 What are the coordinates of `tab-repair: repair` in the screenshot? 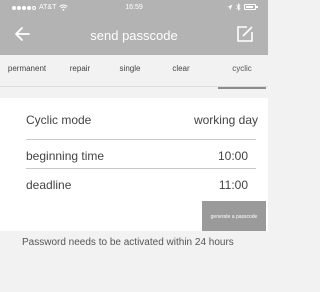 It's located at (80, 73).